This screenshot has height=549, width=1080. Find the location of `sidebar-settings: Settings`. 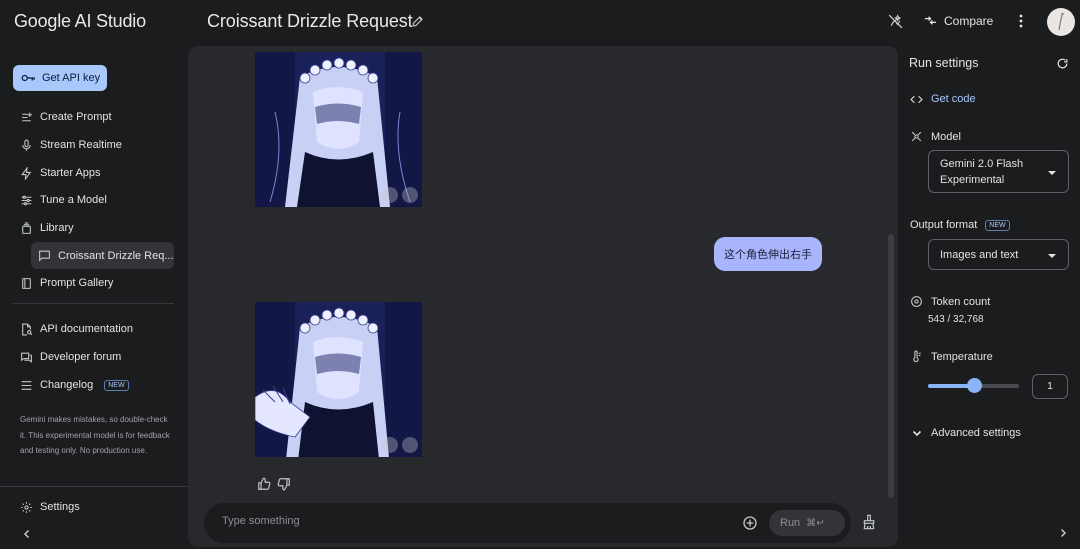

sidebar-settings: Settings is located at coordinates (50, 507).